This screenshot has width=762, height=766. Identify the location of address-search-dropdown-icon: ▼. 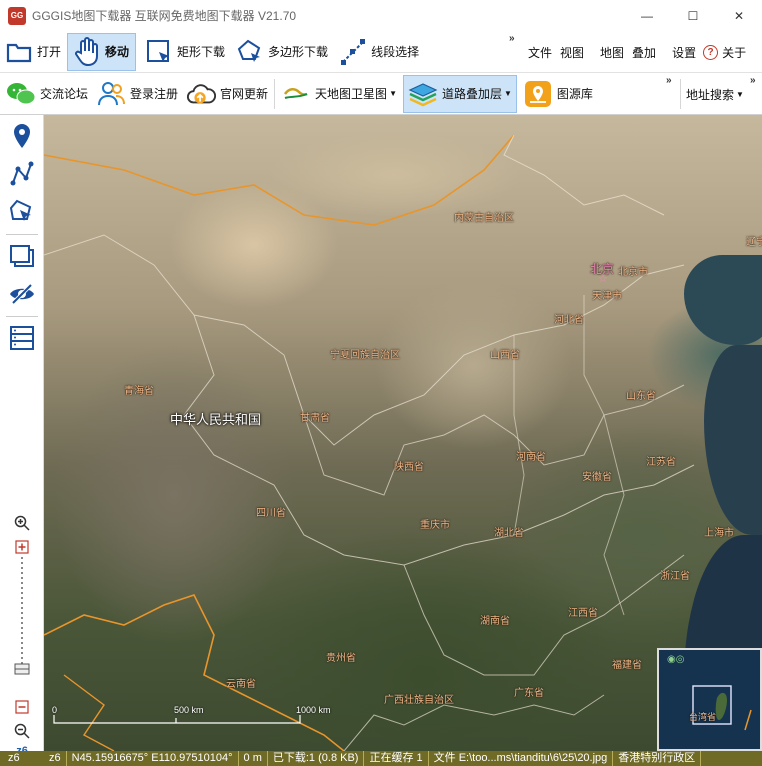
(740, 94).